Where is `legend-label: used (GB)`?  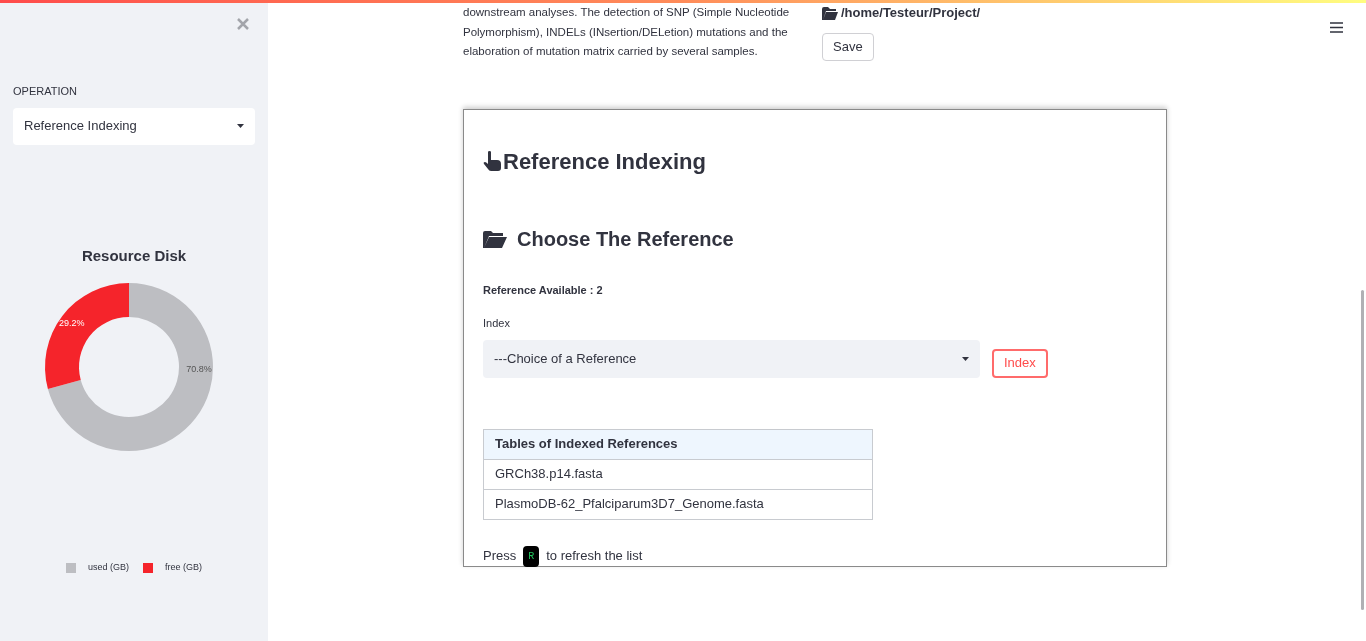 legend-label: used (GB) is located at coordinates (108, 567).